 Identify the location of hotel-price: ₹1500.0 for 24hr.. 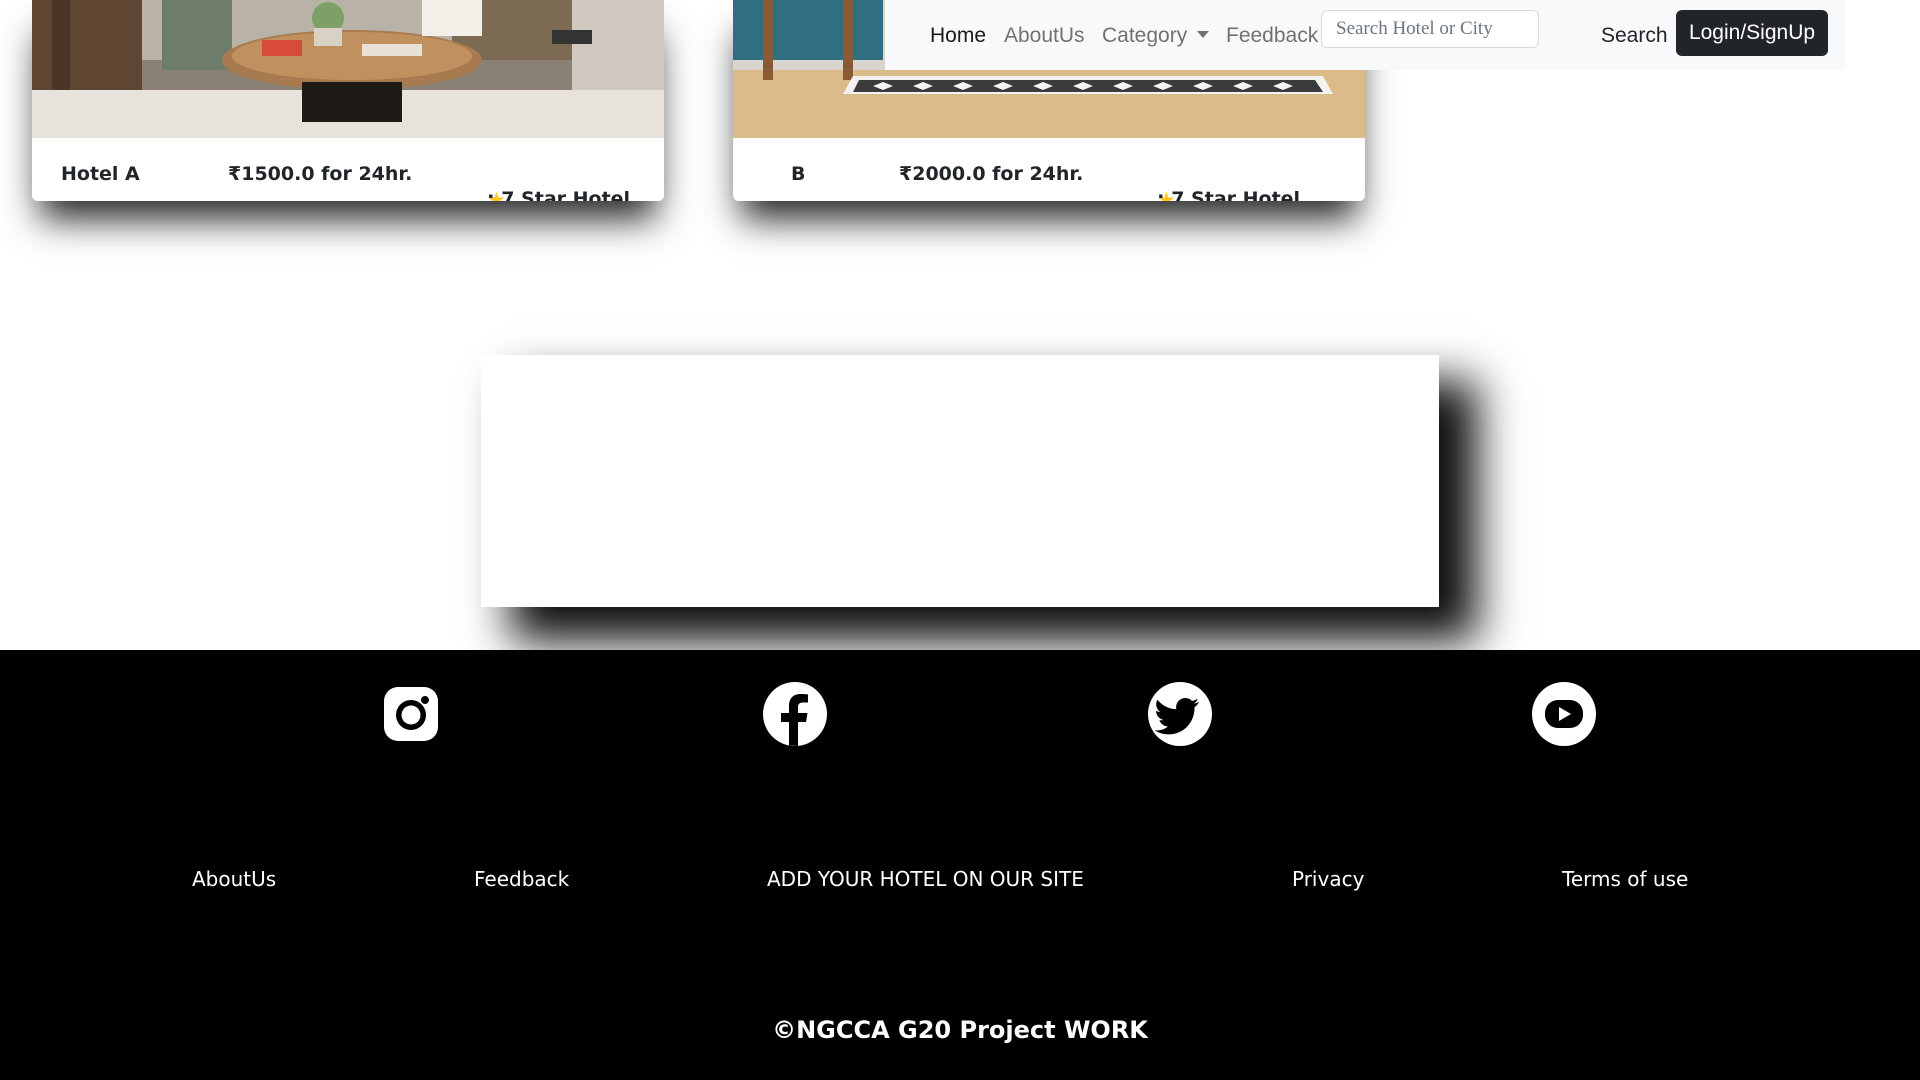
(320, 174).